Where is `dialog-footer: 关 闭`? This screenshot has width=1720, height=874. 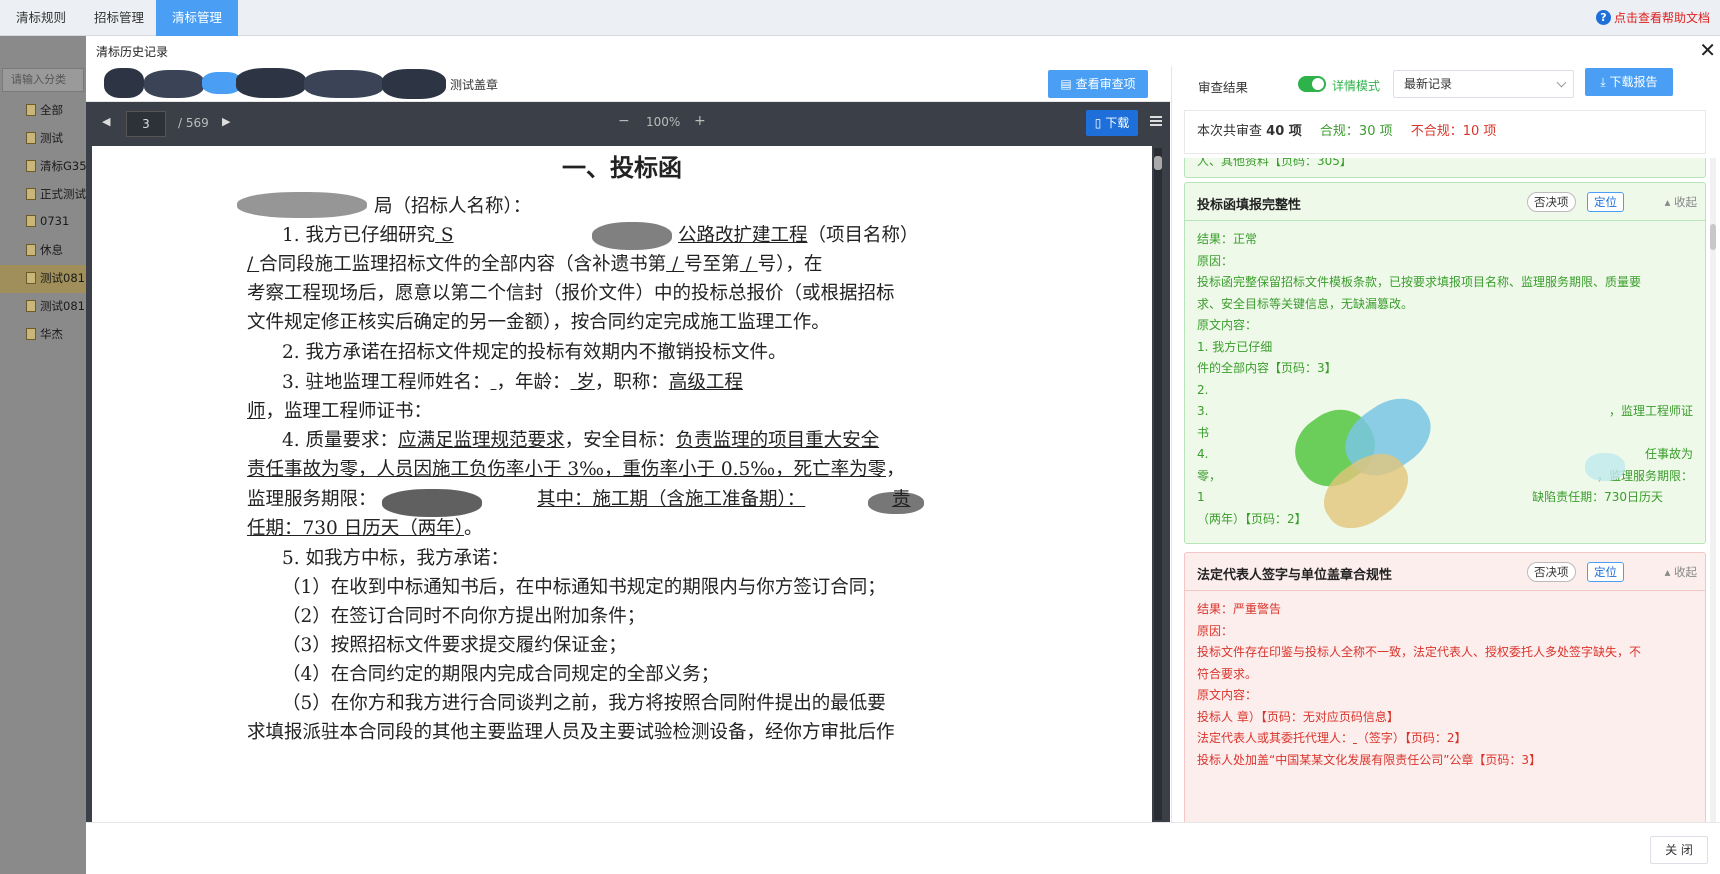 dialog-footer: 关 闭 is located at coordinates (903, 848).